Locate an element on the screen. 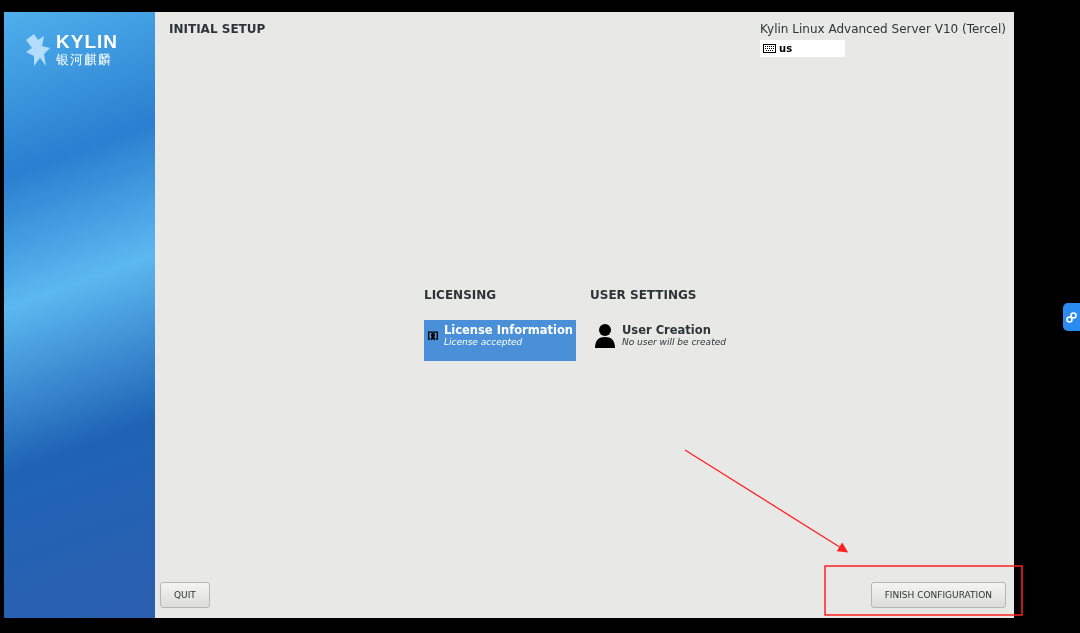 Image resolution: width=1080 pixels, height=633 pixels. finish-configuration-button: FINISH CONFIGURATION is located at coordinates (938, 595).